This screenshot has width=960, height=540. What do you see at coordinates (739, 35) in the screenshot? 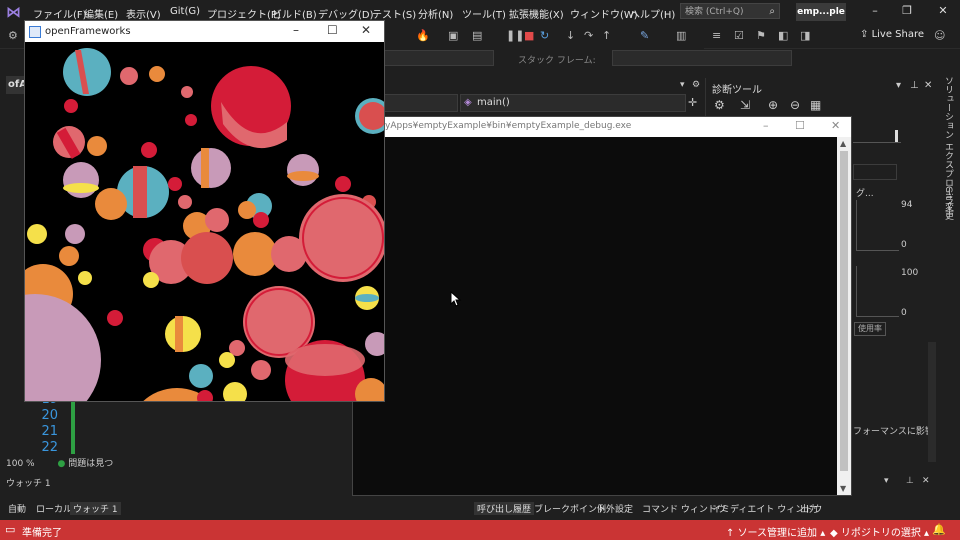
I see `checkbox-icon: ☑` at bounding box center [739, 35].